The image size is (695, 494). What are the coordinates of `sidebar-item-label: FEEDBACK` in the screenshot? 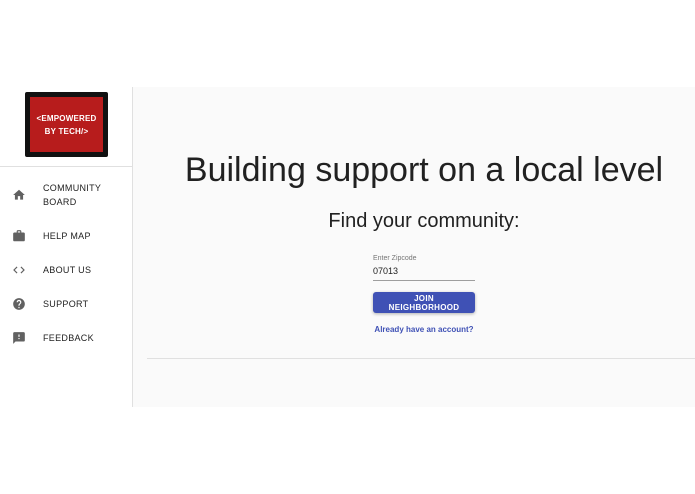 It's located at (68, 338).